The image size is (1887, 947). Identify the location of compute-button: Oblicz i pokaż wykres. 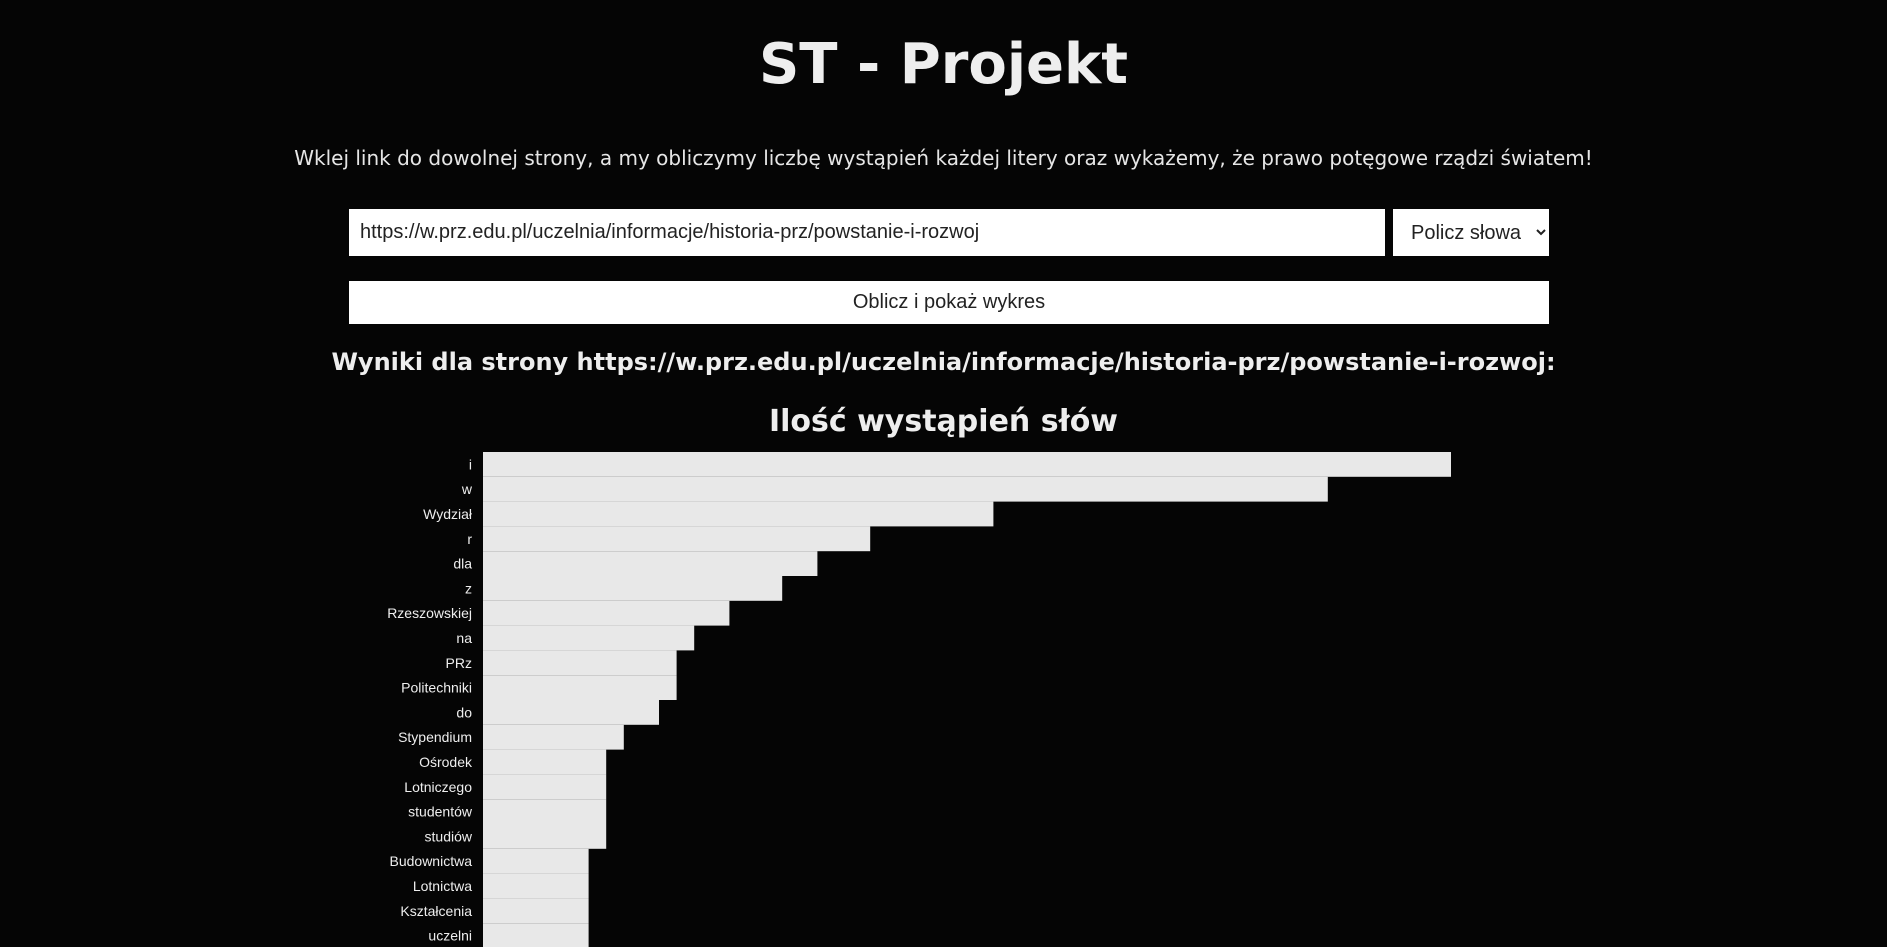
(949, 302).